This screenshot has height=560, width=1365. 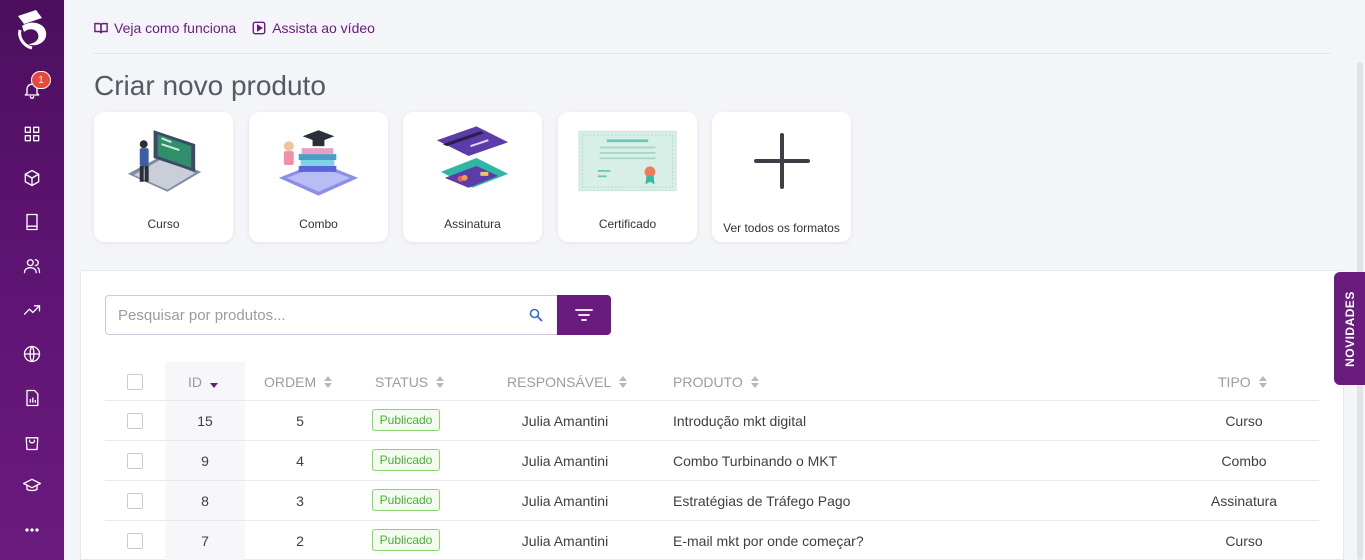 What do you see at coordinates (472, 161) in the screenshot?
I see `credit-cards-illustration-icon` at bounding box center [472, 161].